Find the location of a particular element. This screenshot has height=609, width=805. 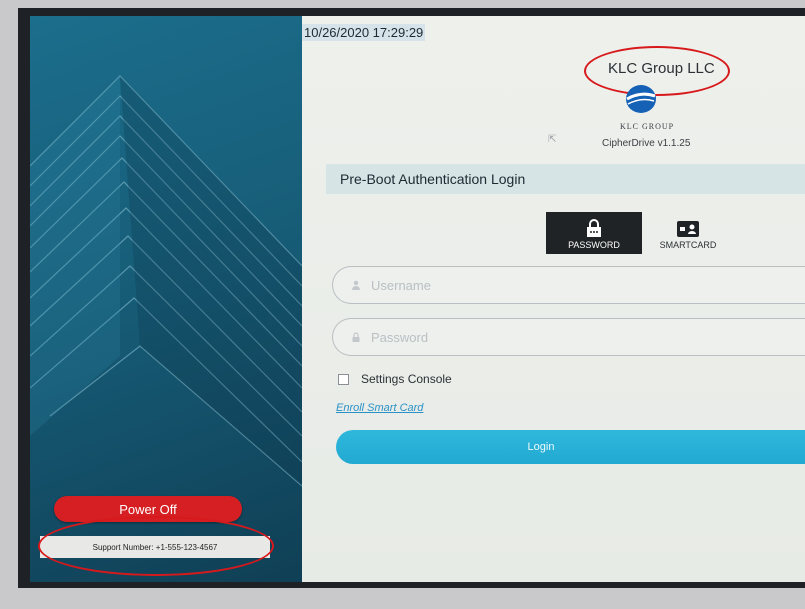

username-field is located at coordinates (568, 285).